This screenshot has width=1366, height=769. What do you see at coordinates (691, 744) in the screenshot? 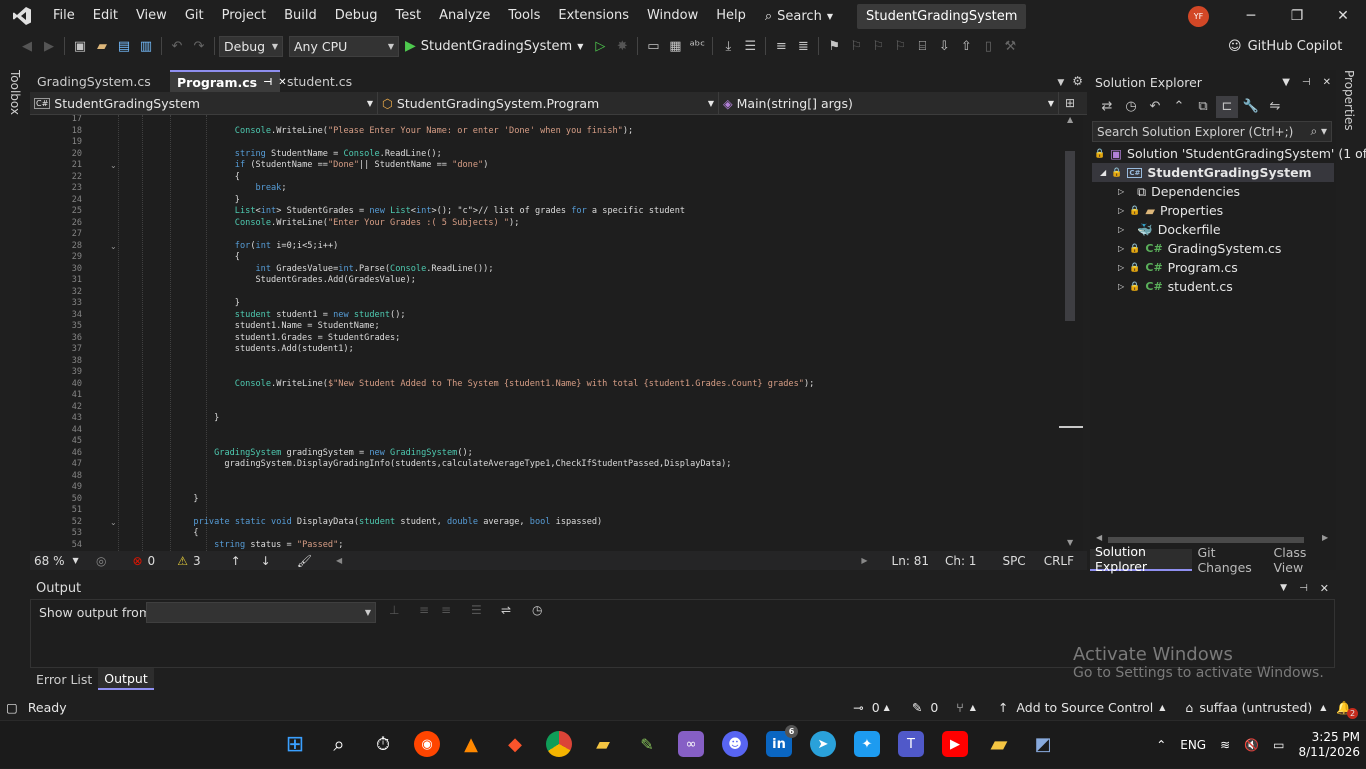
I see `visual-studio-icon: ∞` at bounding box center [691, 744].